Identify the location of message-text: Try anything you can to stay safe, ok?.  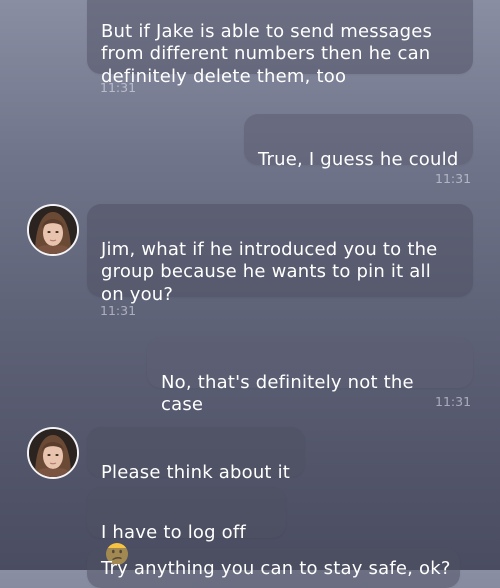
(276, 568).